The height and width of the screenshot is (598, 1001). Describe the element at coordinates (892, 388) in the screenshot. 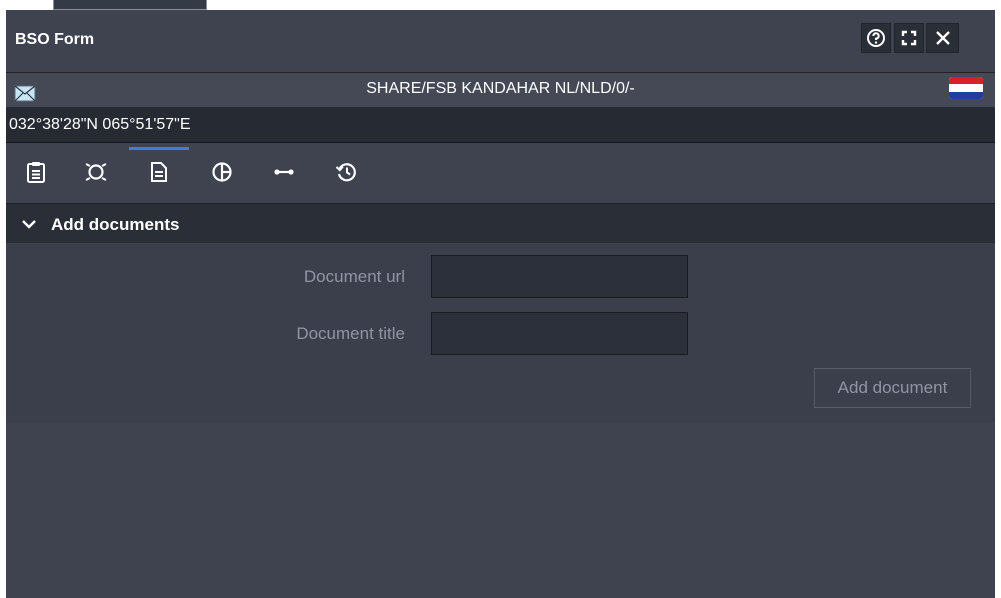

I see `add-document-button: Add document` at that location.